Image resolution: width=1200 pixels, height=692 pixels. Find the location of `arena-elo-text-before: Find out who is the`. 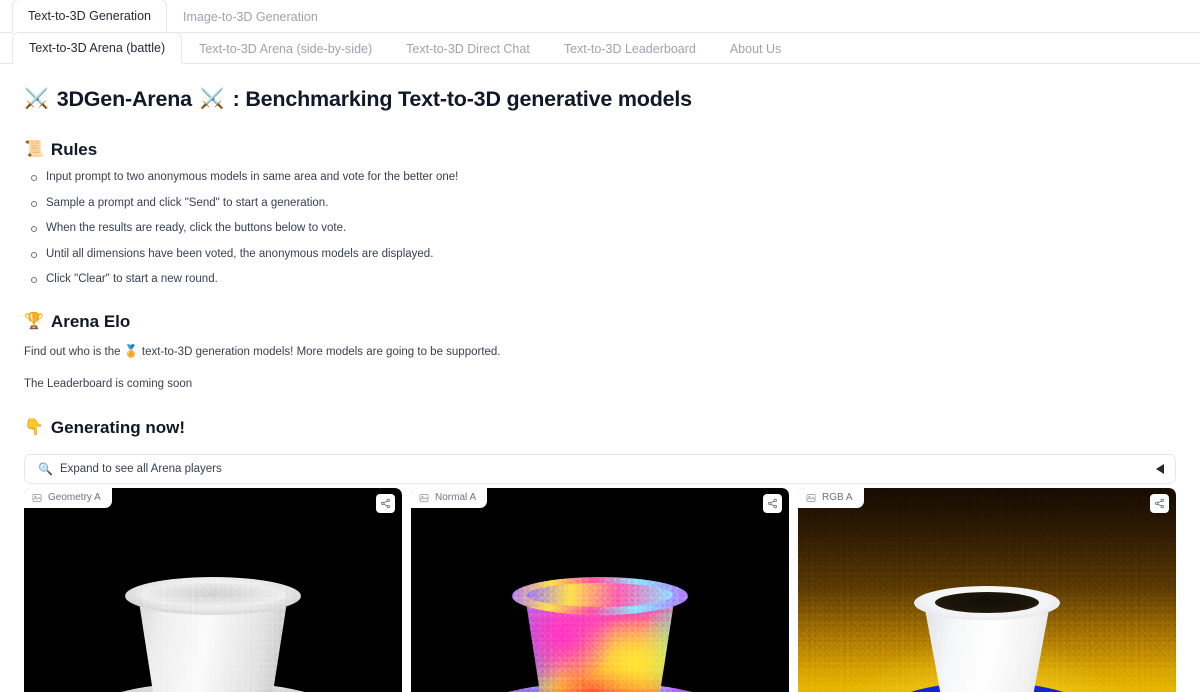

arena-elo-text-before: Find out who is the is located at coordinates (74, 352).